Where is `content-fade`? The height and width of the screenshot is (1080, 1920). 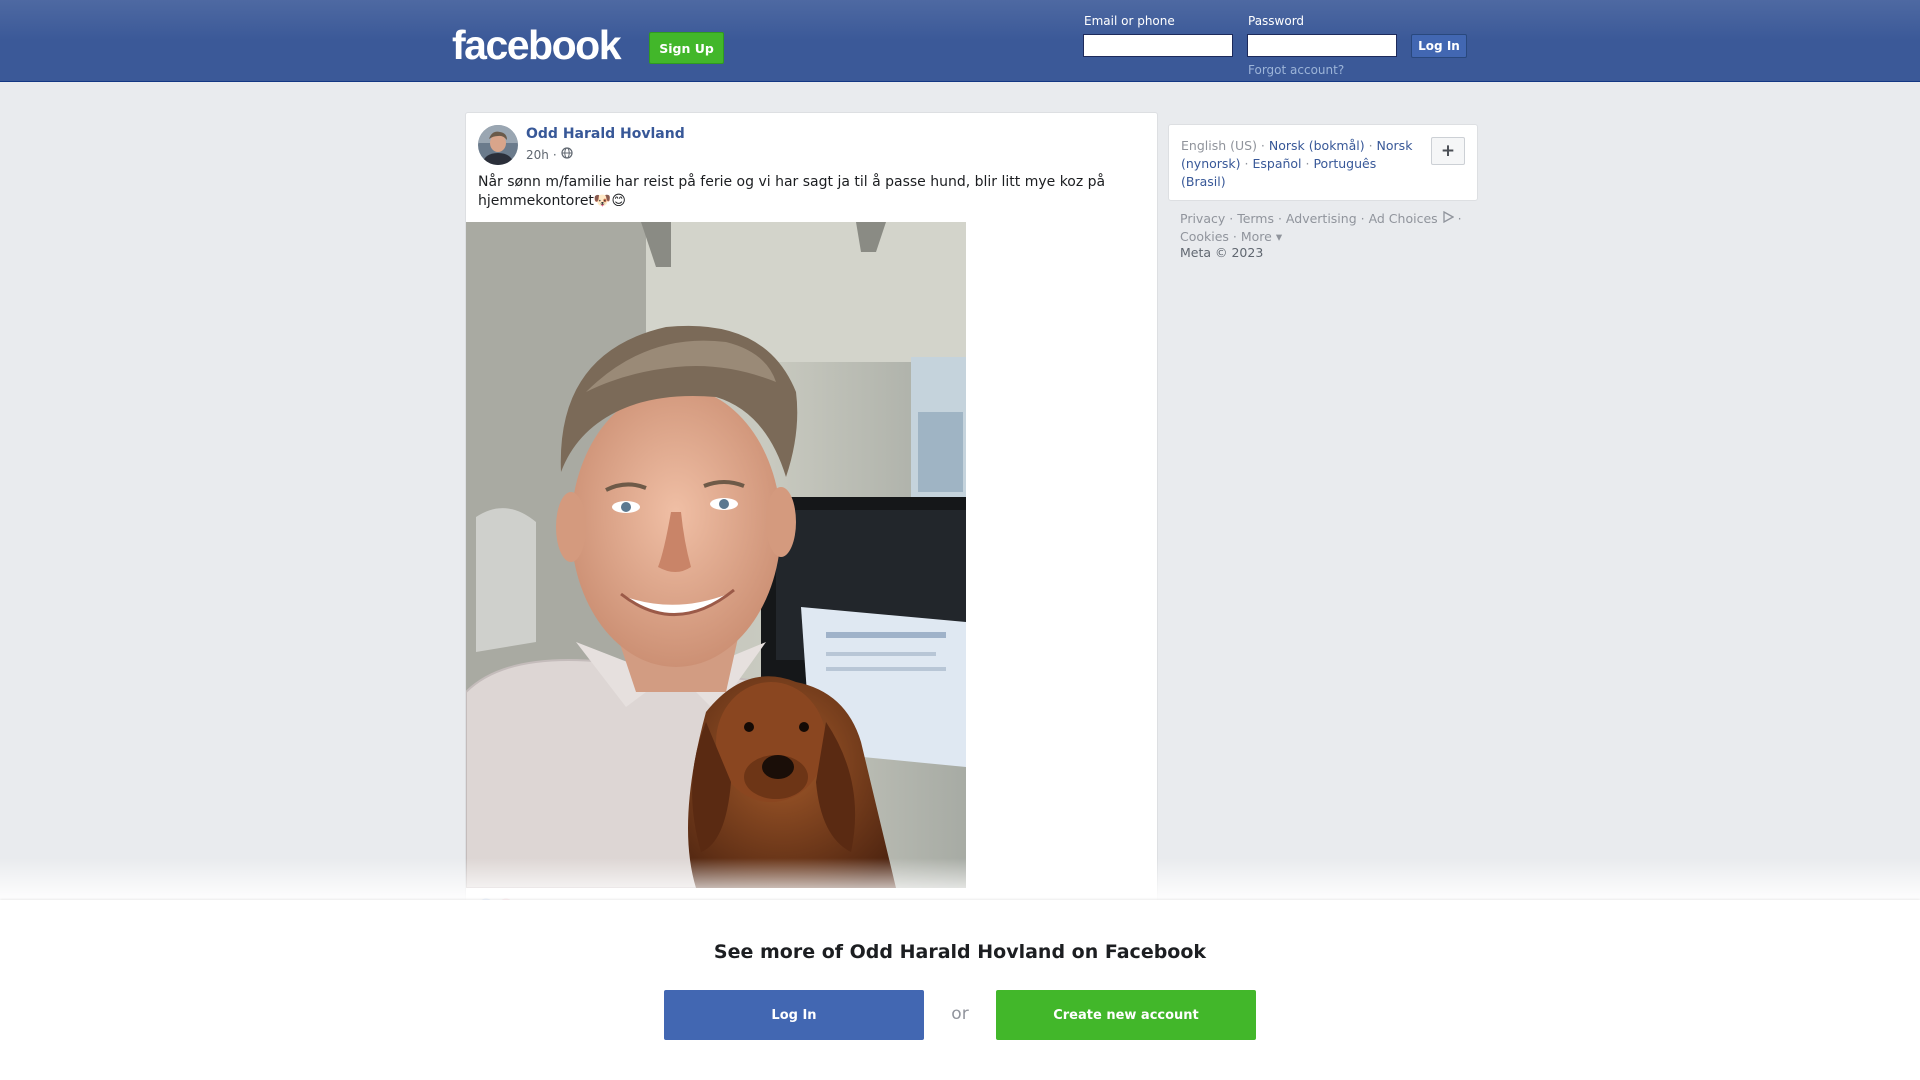
content-fade is located at coordinates (960, 879).